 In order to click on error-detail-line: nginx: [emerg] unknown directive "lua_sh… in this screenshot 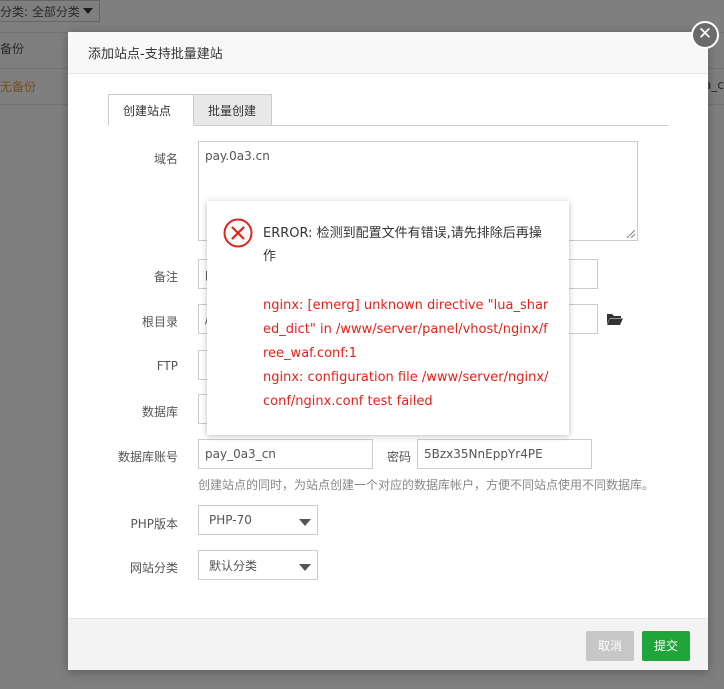, I will do `click(406, 329)`.